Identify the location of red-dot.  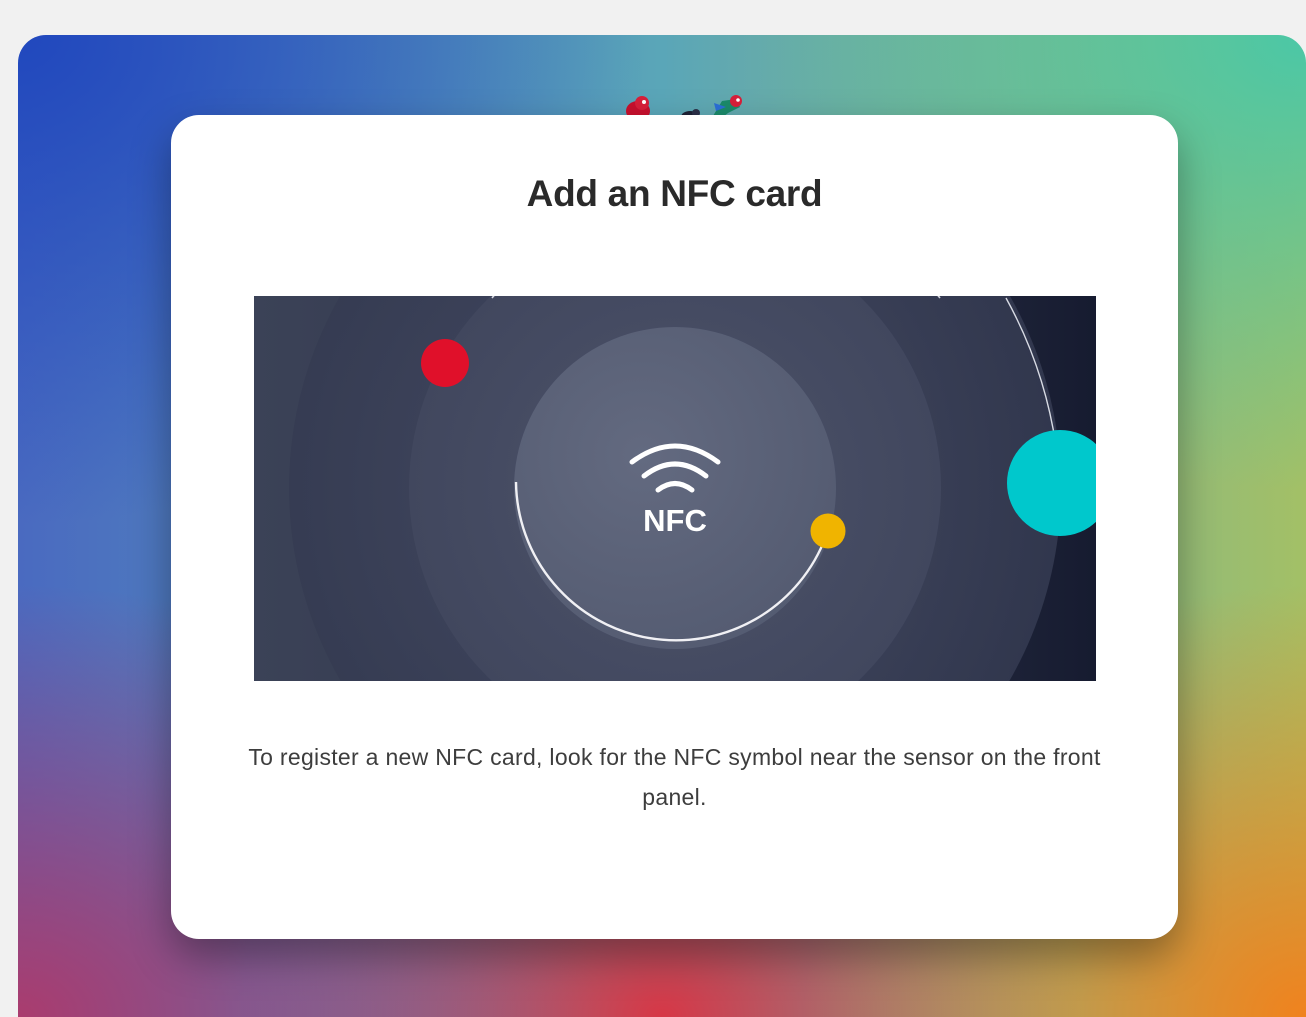
(445, 363).